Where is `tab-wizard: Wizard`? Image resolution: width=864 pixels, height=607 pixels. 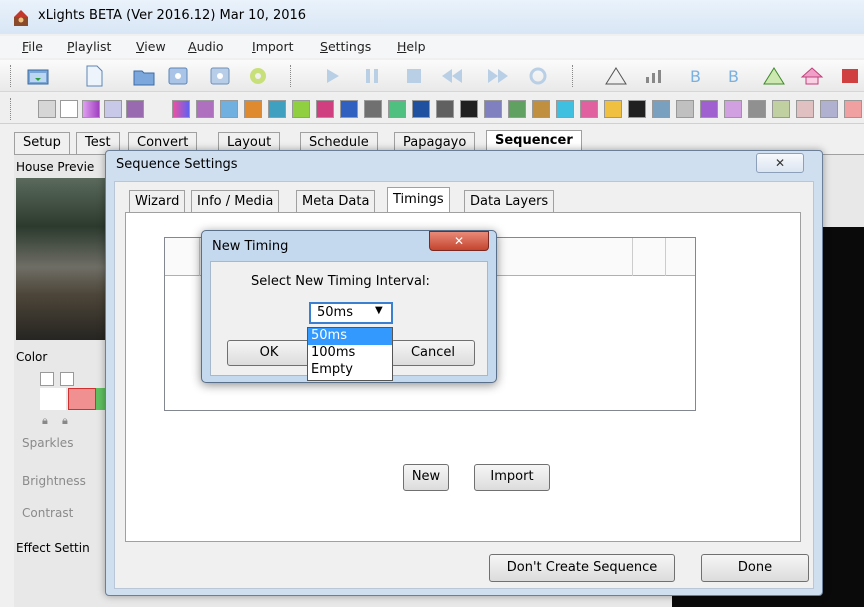 tab-wizard: Wizard is located at coordinates (157, 201).